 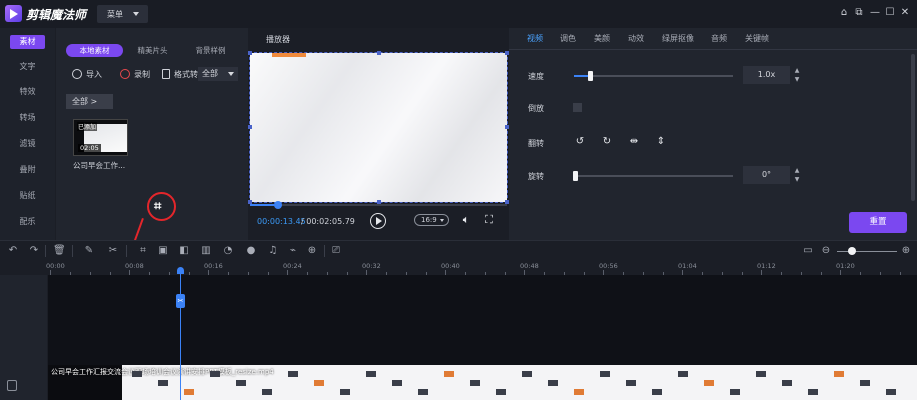 I want to click on record-button: 录制, so click(x=135, y=75).